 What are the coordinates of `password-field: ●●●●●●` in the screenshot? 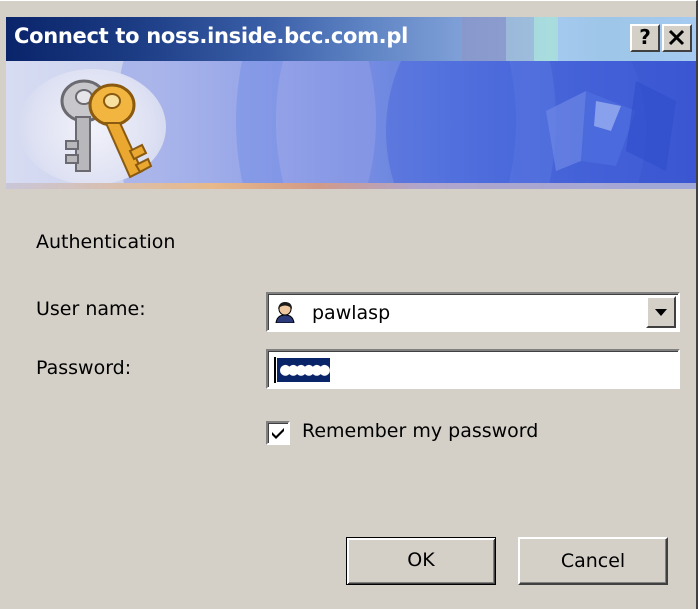 It's located at (473, 369).